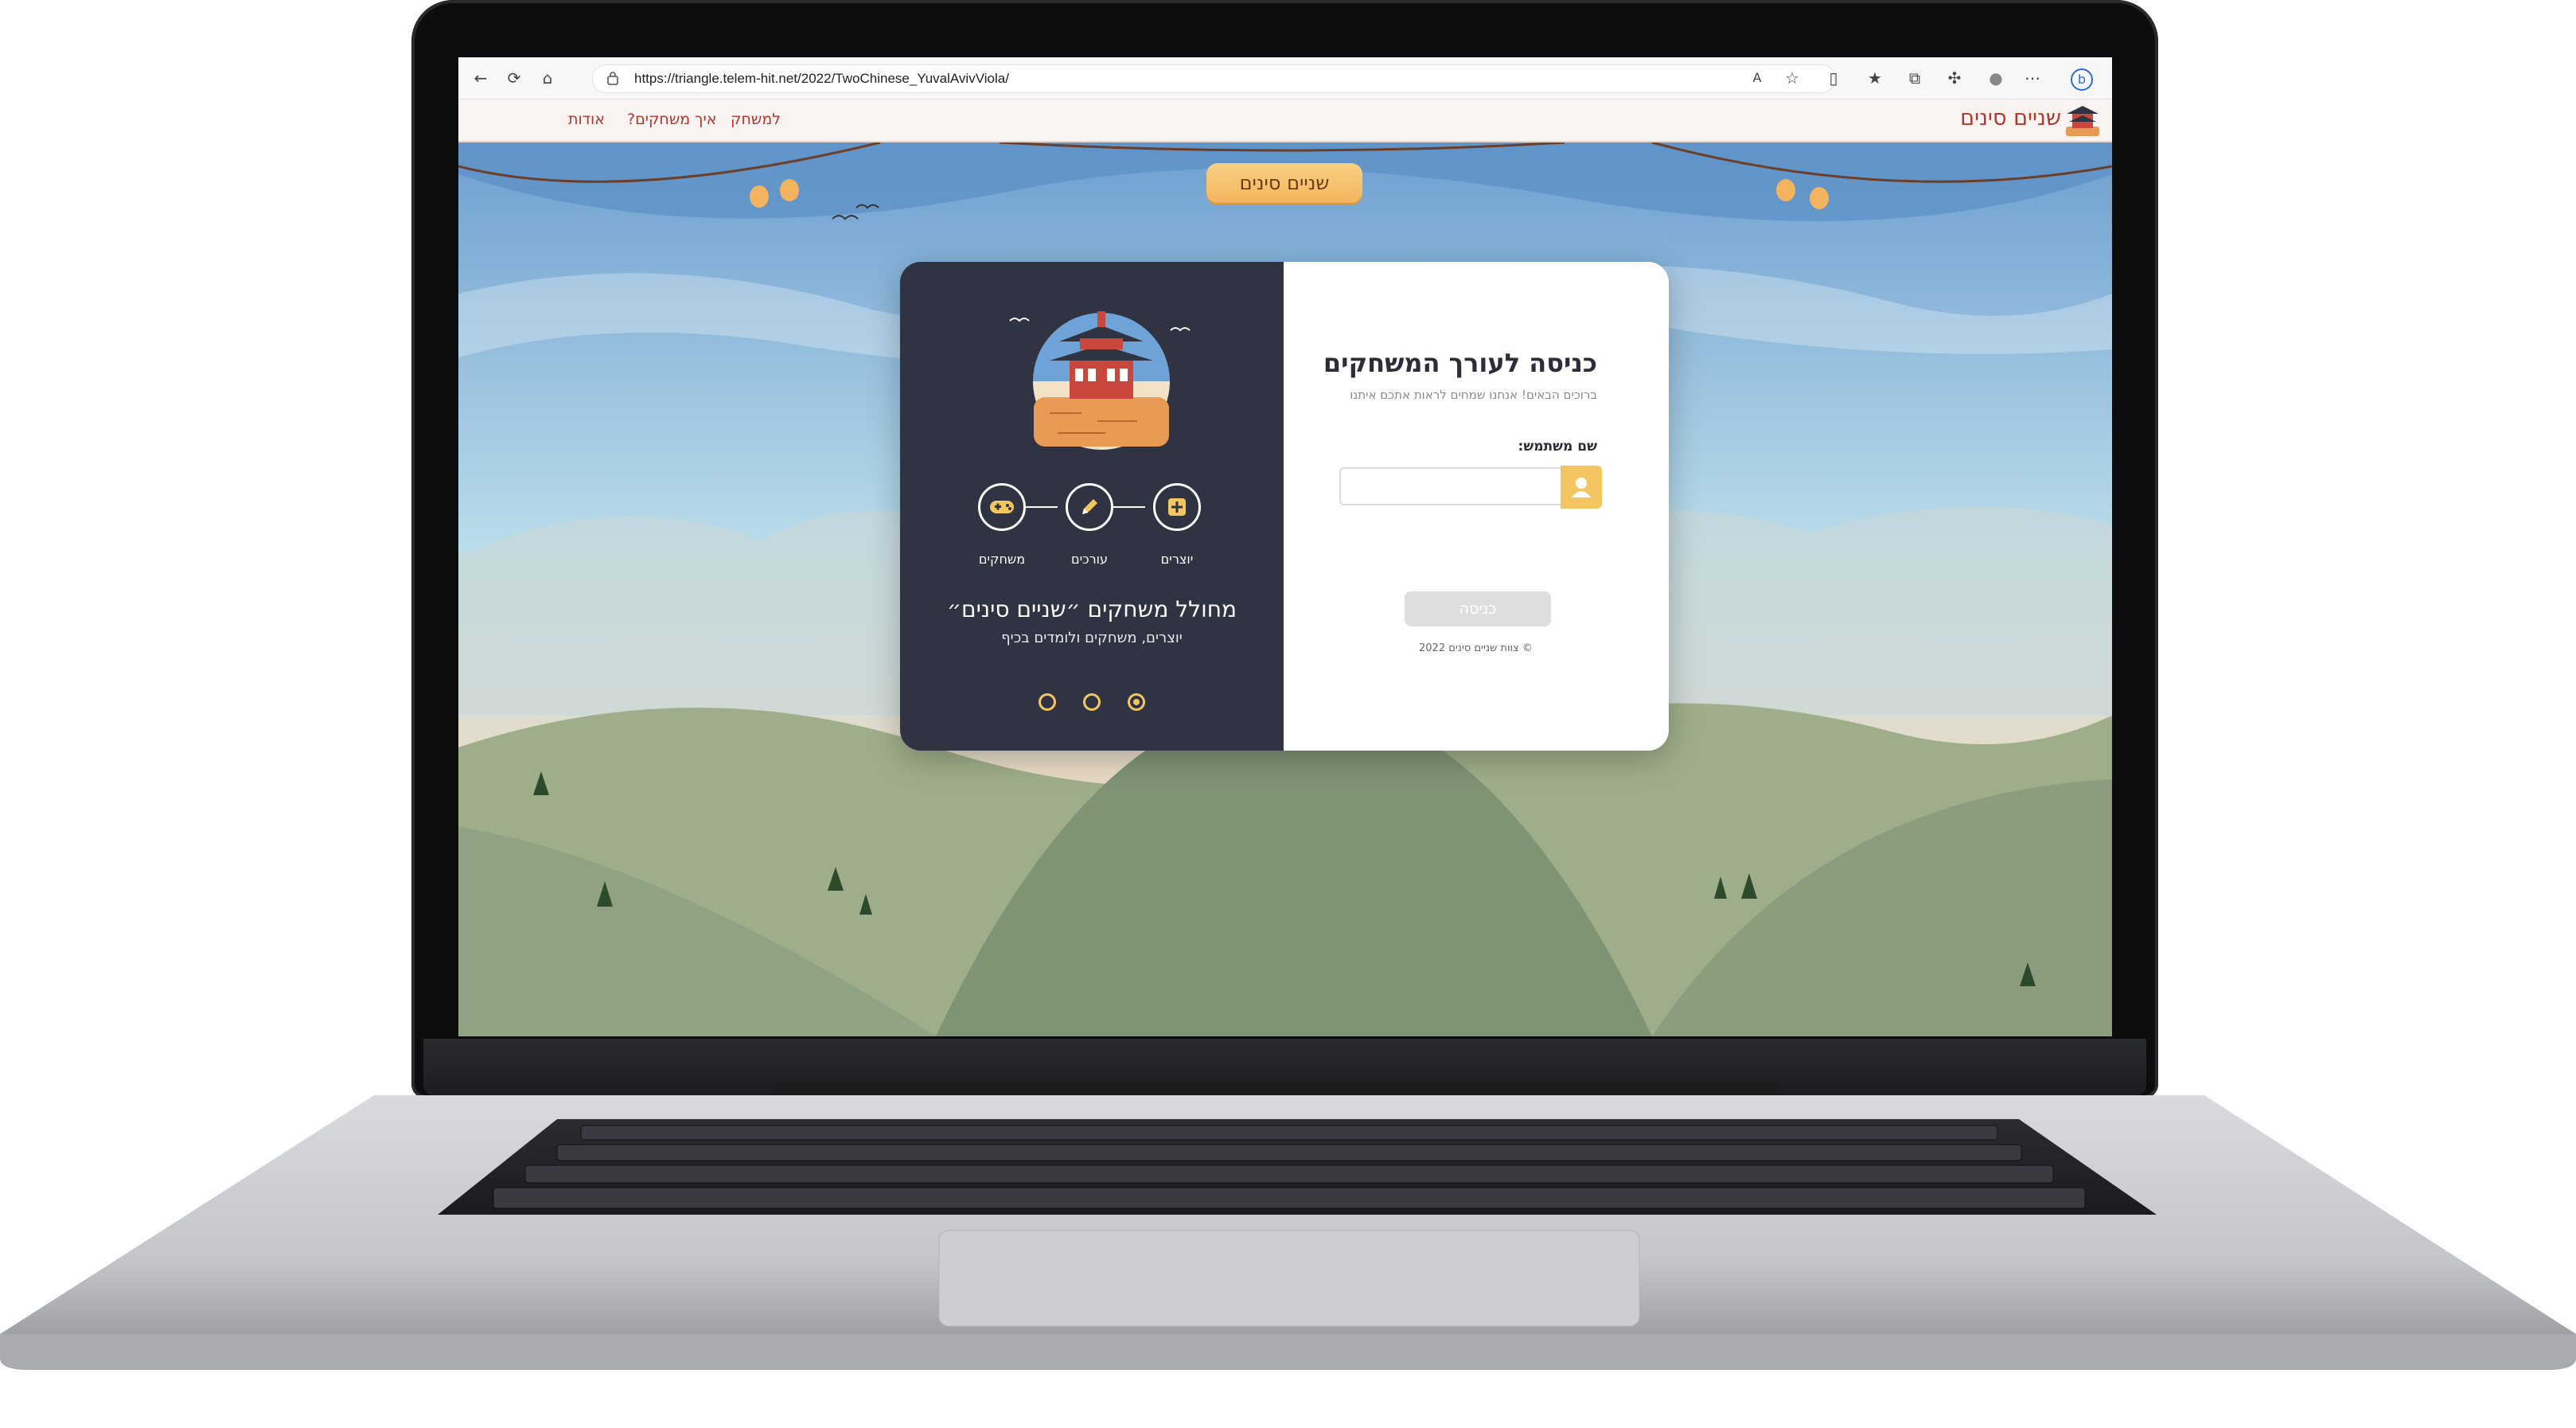 This screenshot has width=2576, height=1428. What do you see at coordinates (1557, 447) in the screenshot?
I see `username-label: שם משתמש:` at bounding box center [1557, 447].